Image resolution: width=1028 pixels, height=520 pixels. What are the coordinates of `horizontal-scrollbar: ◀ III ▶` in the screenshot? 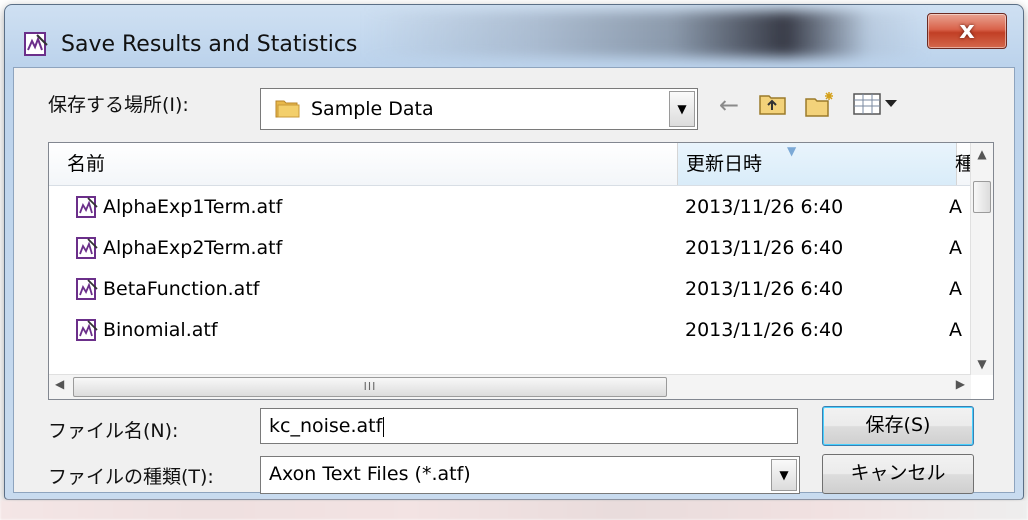 It's located at (510, 386).